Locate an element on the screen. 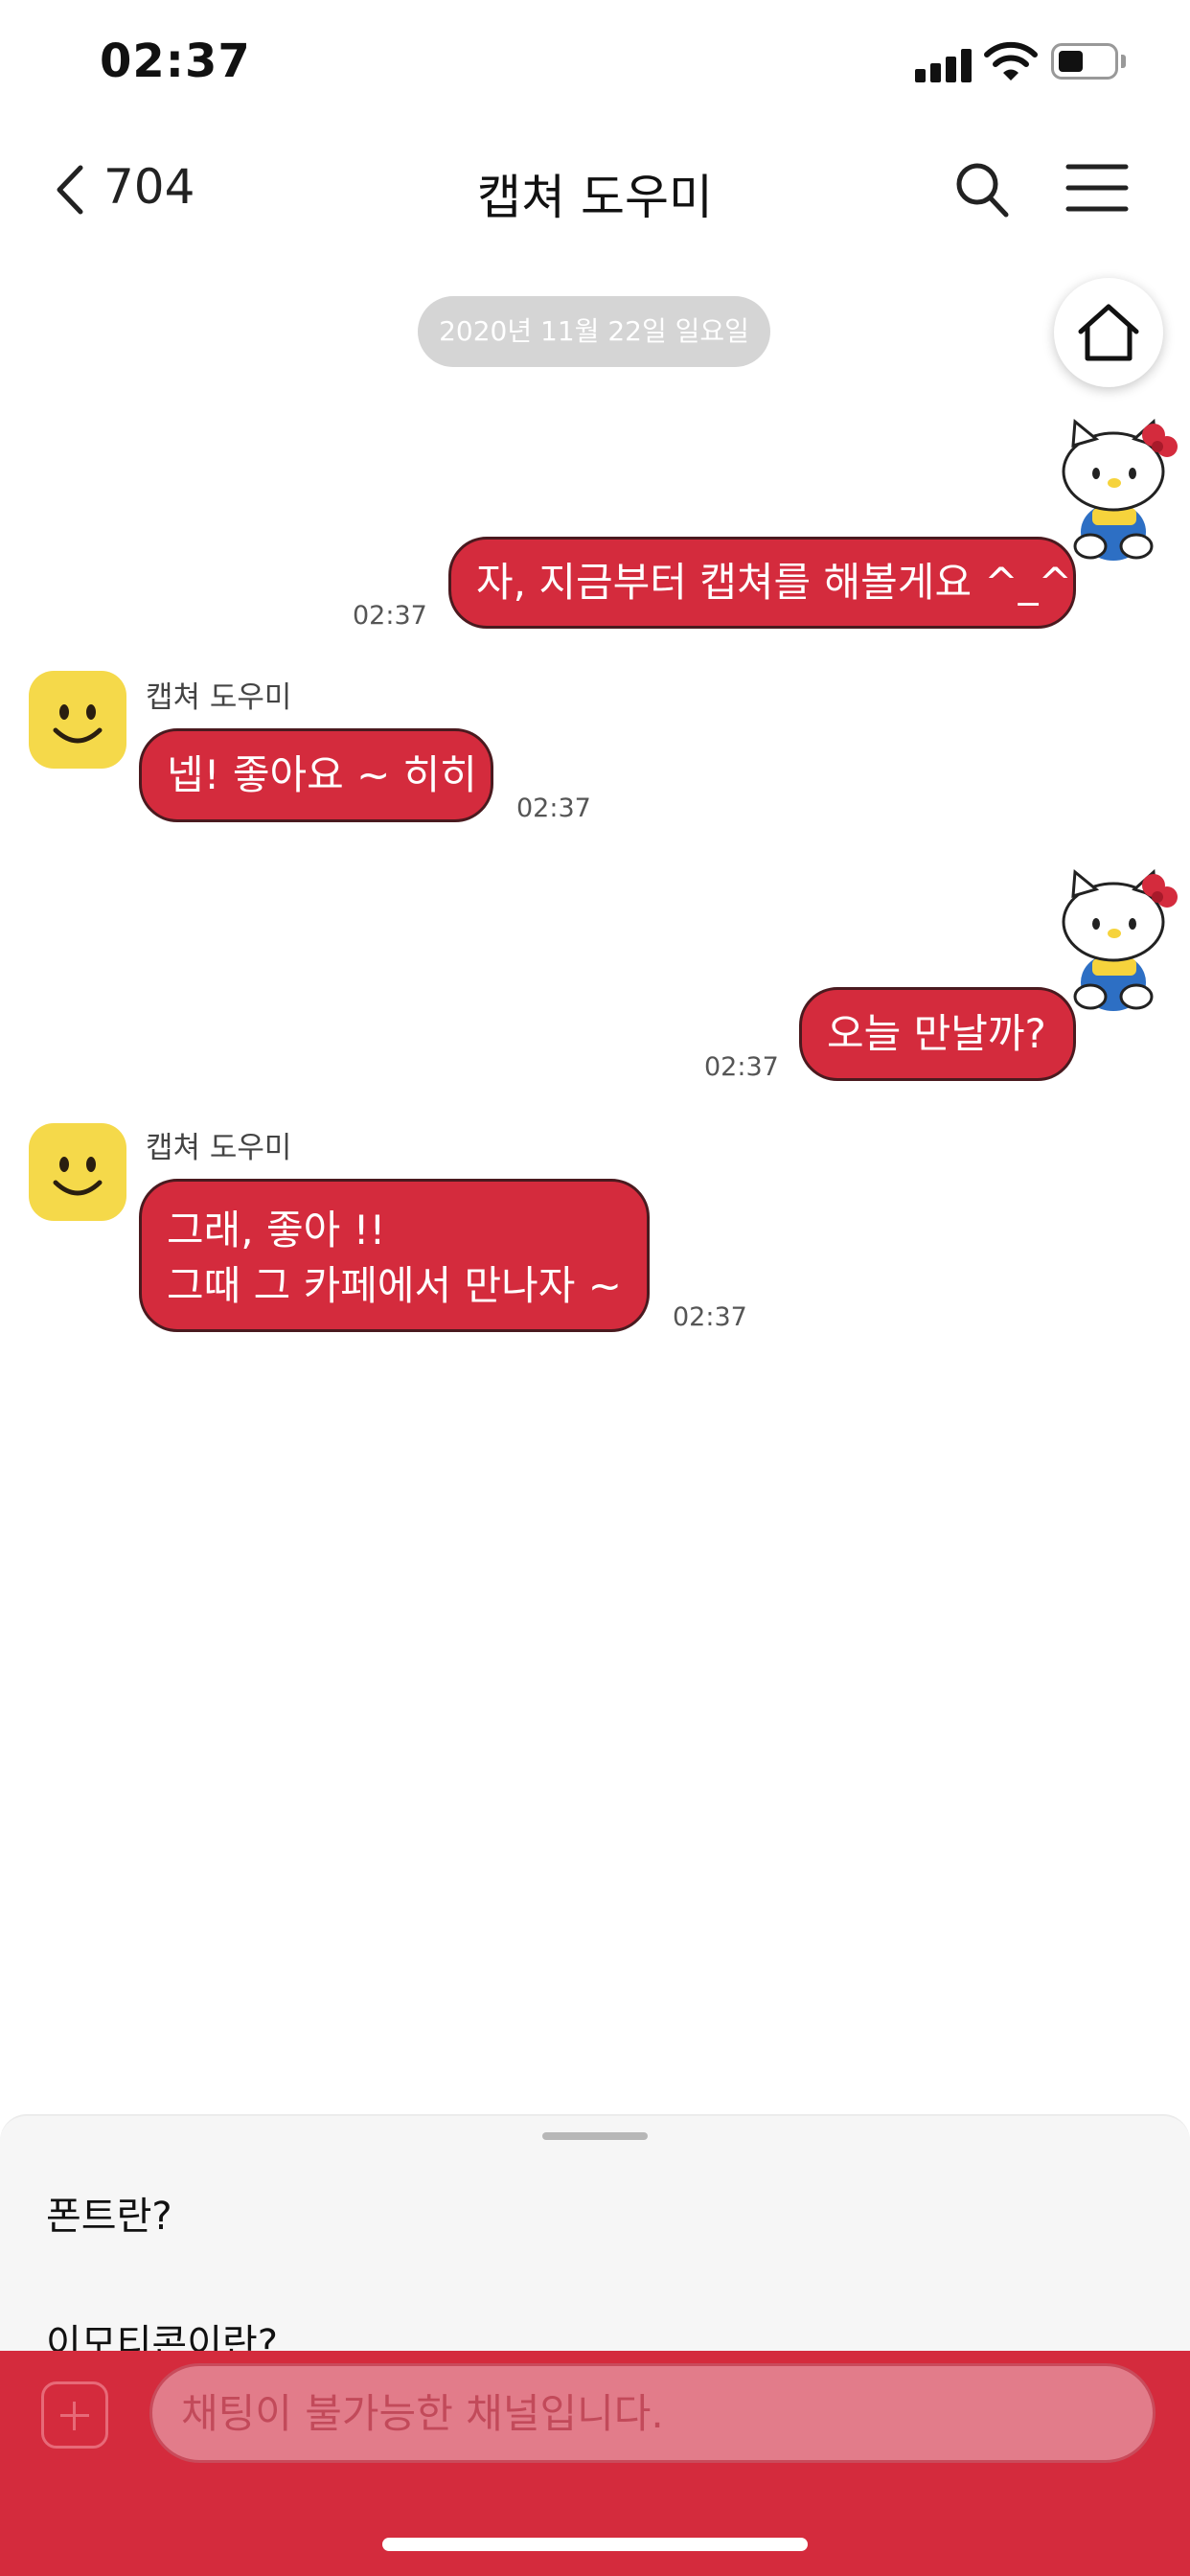 The height and width of the screenshot is (2576, 1190). menu-icon is located at coordinates (1097, 188).